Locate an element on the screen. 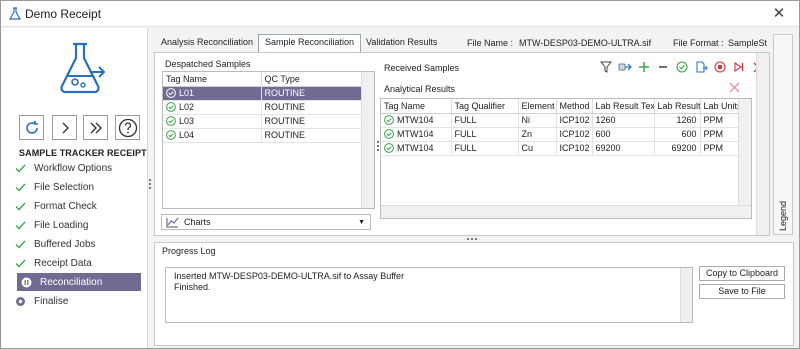  horizontal-splitter-grip is located at coordinates (472, 239).